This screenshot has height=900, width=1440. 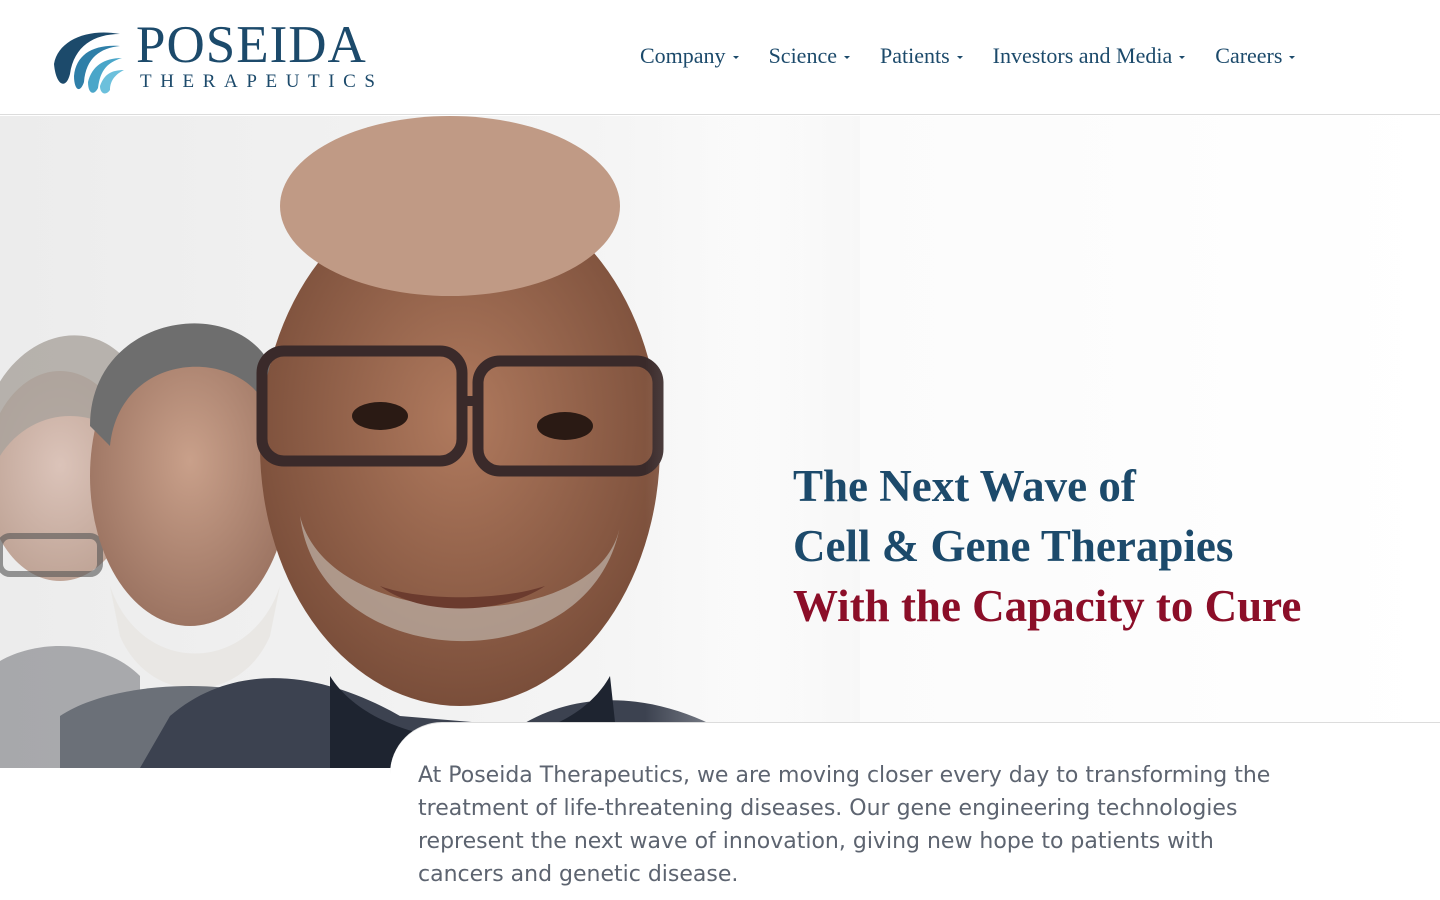 What do you see at coordinates (1249, 55) in the screenshot?
I see `nav-item-label: Careers` at bounding box center [1249, 55].